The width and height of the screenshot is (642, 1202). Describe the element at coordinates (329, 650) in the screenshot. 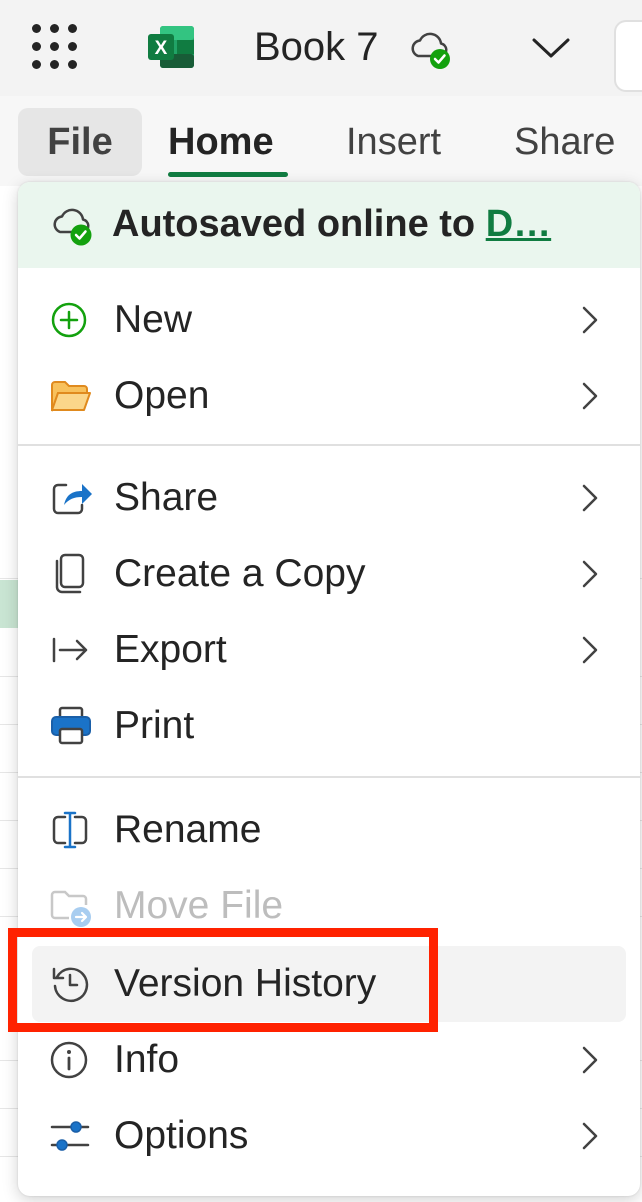

I see `menu-item-export: Export` at that location.